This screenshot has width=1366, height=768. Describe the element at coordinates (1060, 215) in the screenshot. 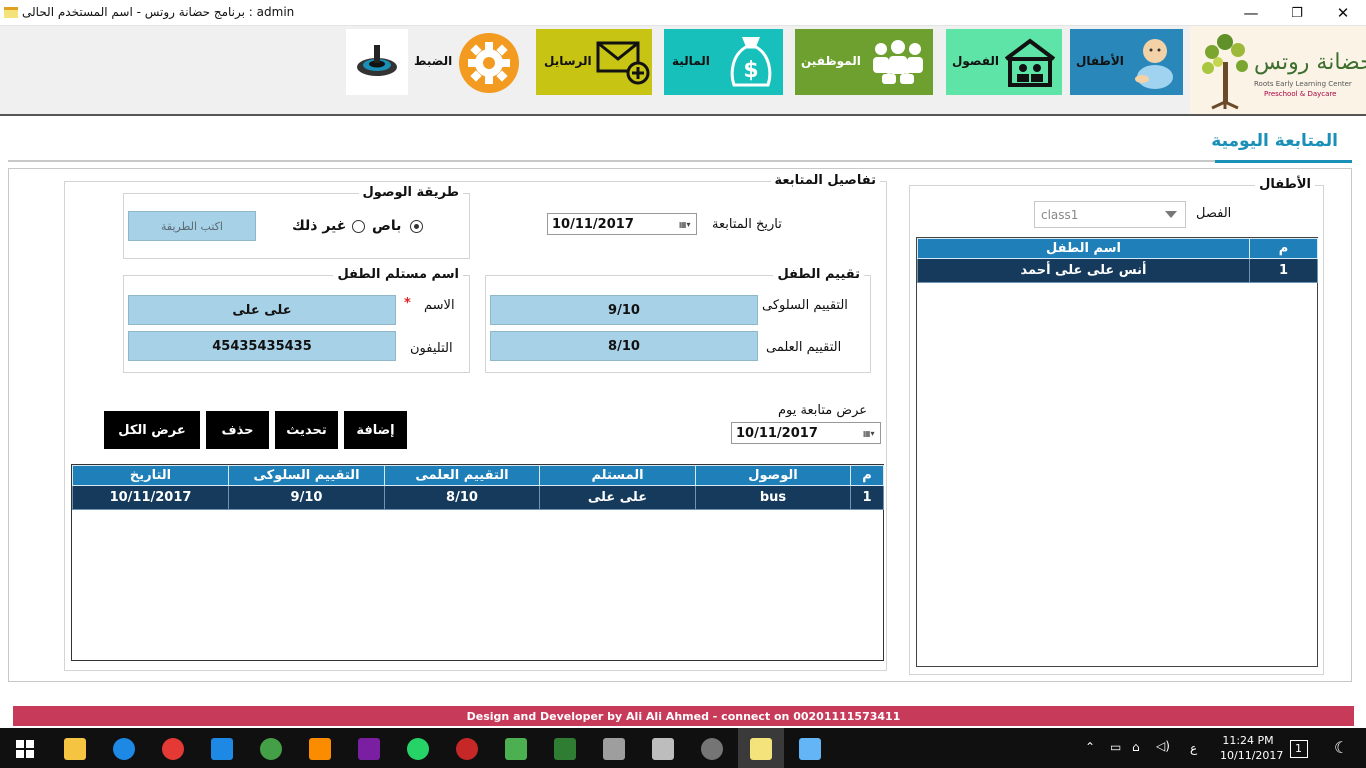

I see `class-select-value: class1` at that location.